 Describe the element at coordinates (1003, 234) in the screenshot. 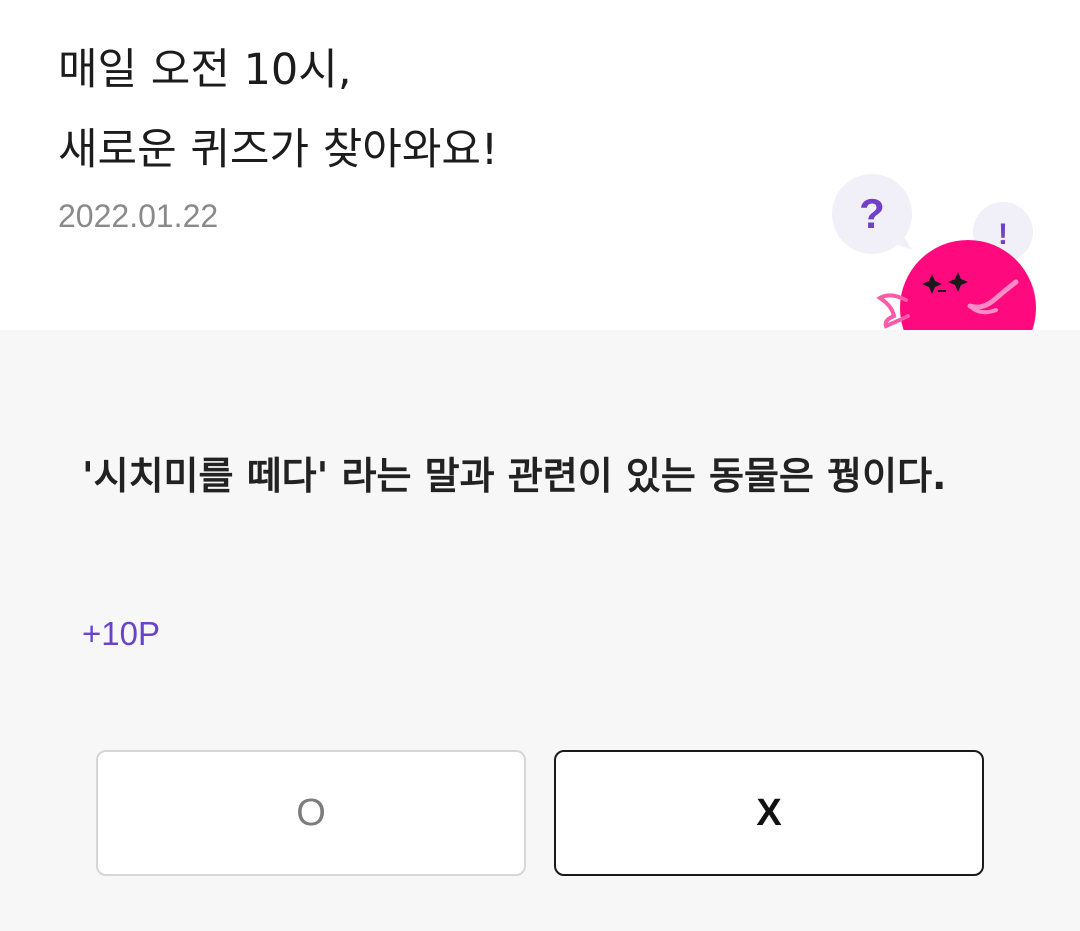

I see `exclaim-mark-glyph: !` at that location.